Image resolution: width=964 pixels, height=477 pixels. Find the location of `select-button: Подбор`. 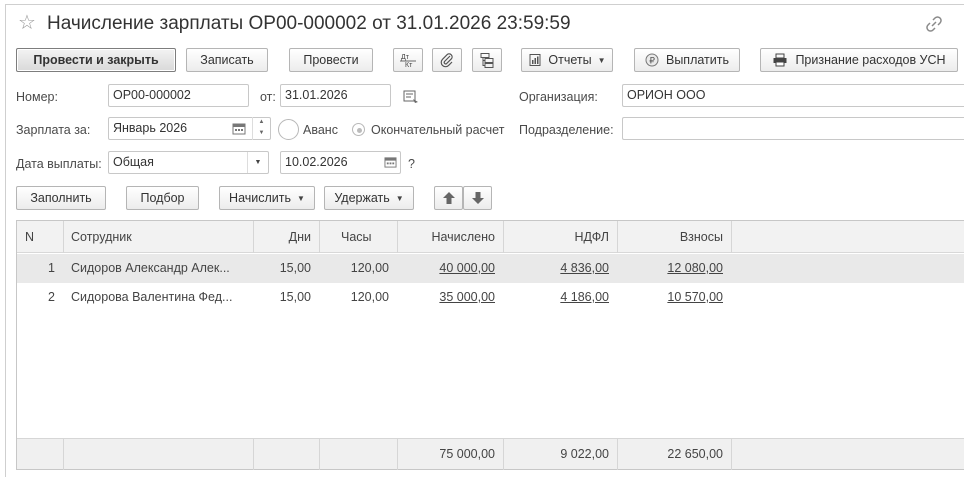

select-button: Подбор is located at coordinates (162, 198).